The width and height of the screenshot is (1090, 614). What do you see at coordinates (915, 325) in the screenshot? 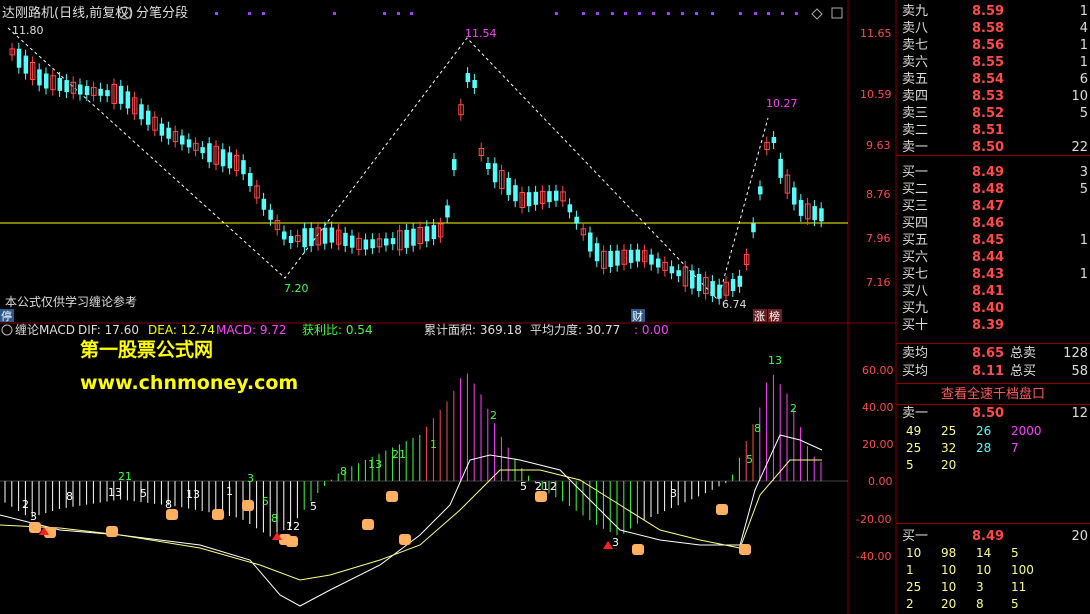
I see `bid-label: 买十` at bounding box center [915, 325].